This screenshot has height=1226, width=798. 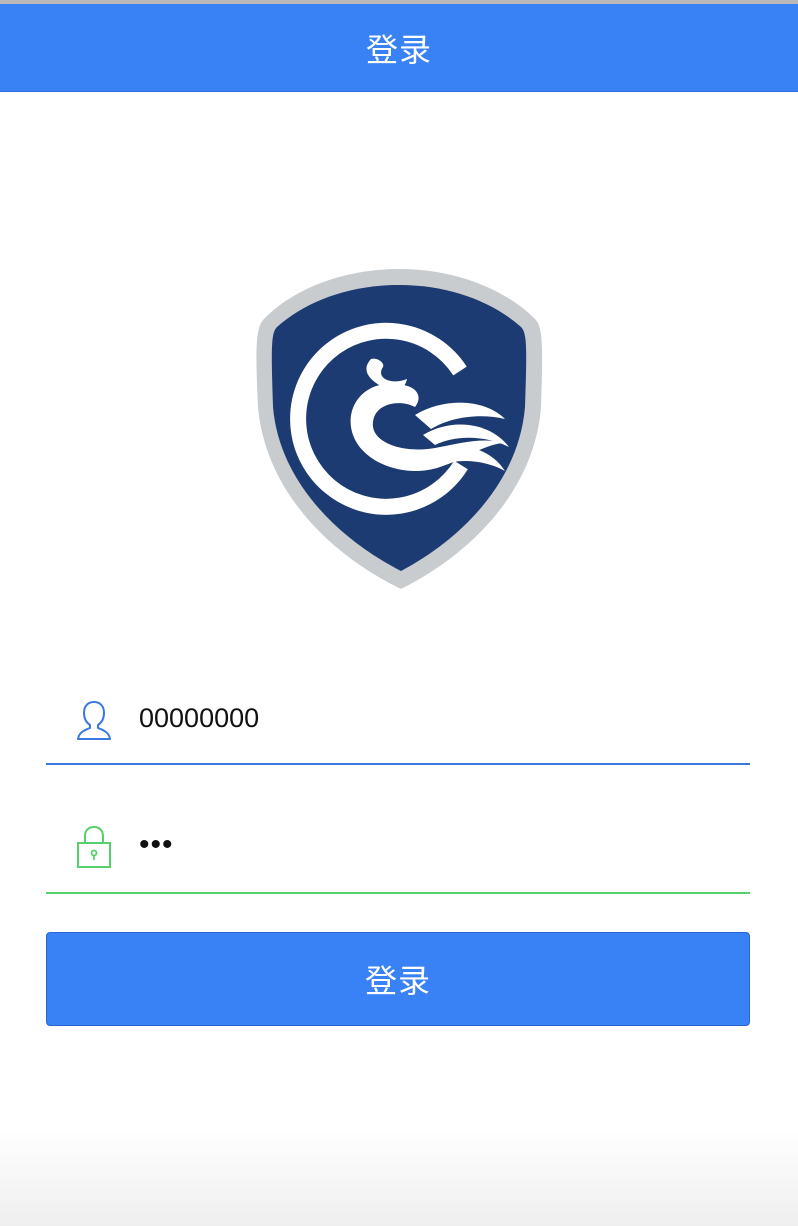 What do you see at coordinates (399, 429) in the screenshot?
I see `shield-logo-icon` at bounding box center [399, 429].